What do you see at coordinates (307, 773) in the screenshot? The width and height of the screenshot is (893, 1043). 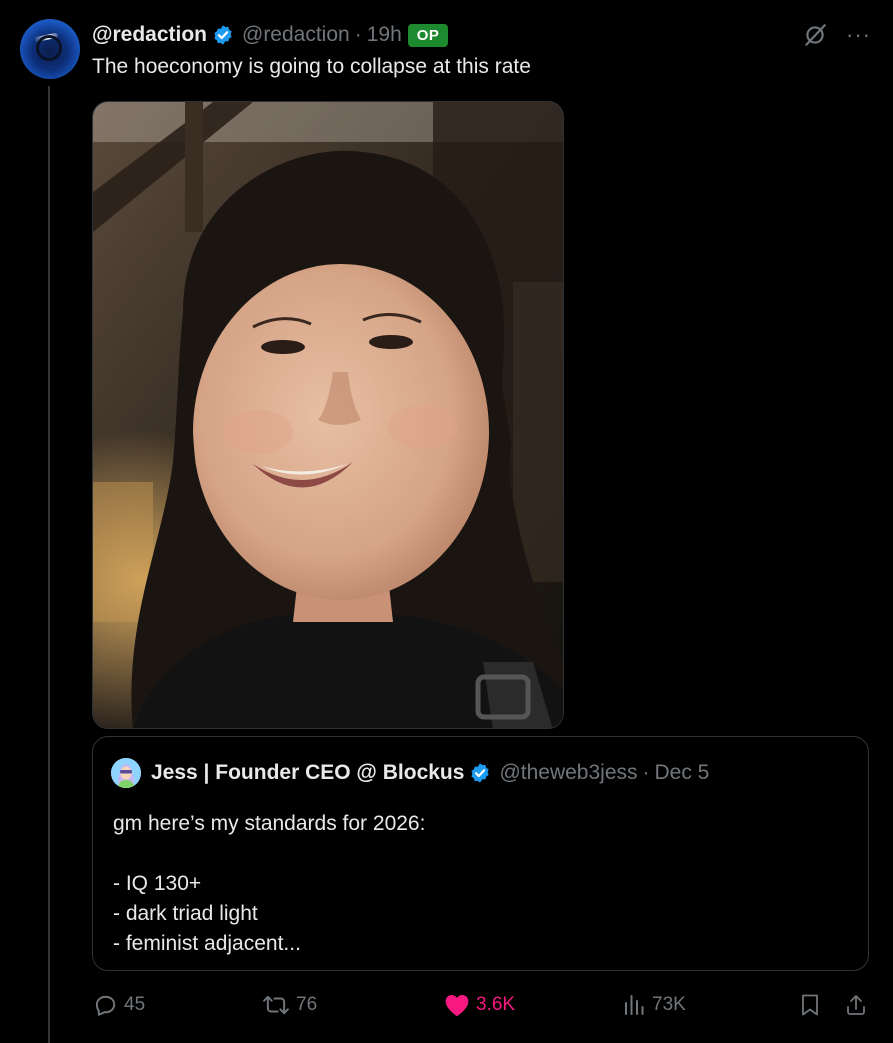 I see `quoted-author-display-name: Jess | Founder CEO @ Blockus` at bounding box center [307, 773].